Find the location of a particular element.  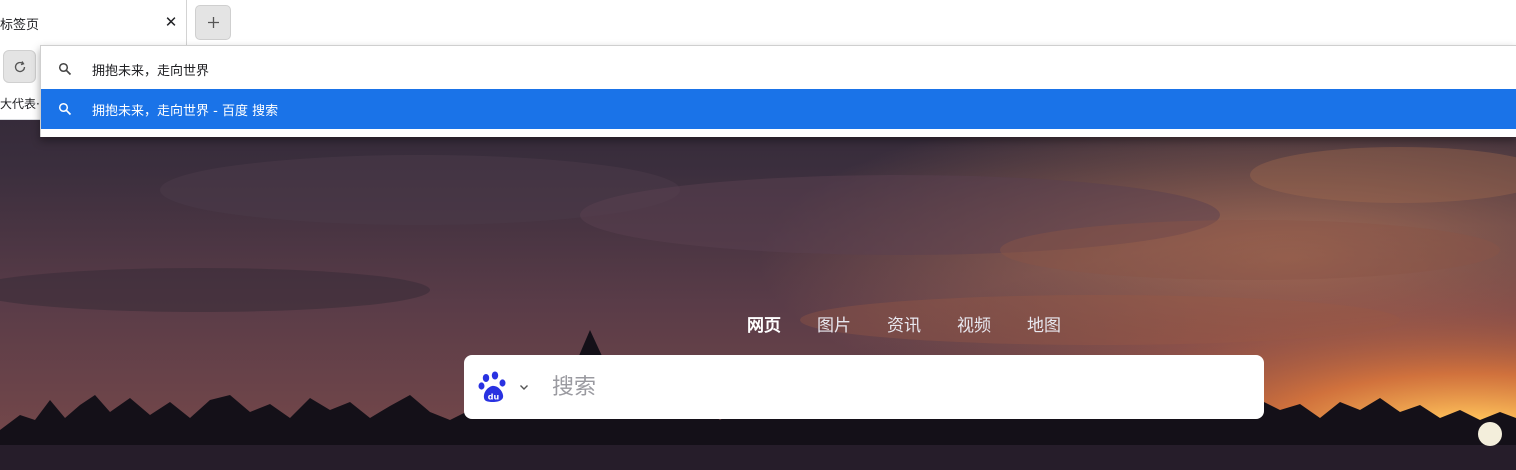

bookmarks-bar: 大代表·· is located at coordinates (20, 104).